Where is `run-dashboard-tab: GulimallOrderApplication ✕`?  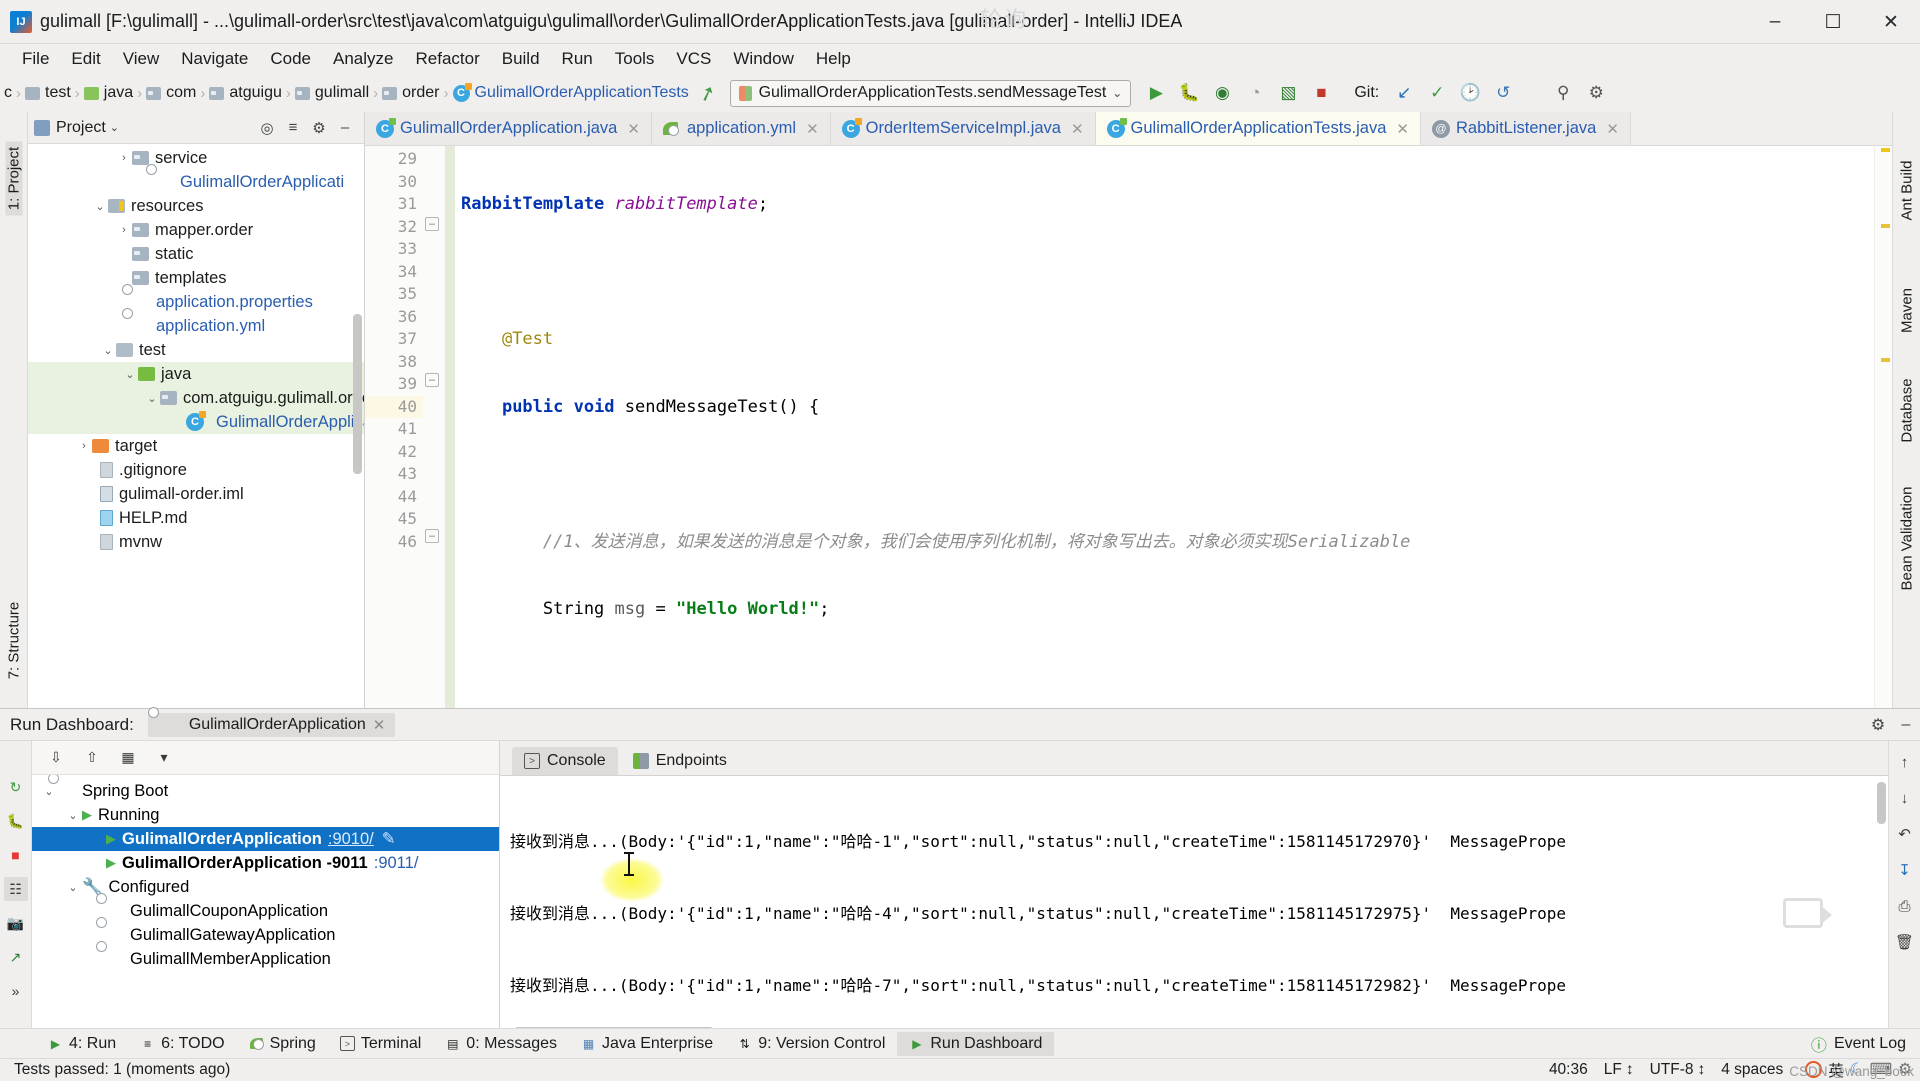
run-dashboard-tab: GulimallOrderApplication ✕ is located at coordinates (271, 724).